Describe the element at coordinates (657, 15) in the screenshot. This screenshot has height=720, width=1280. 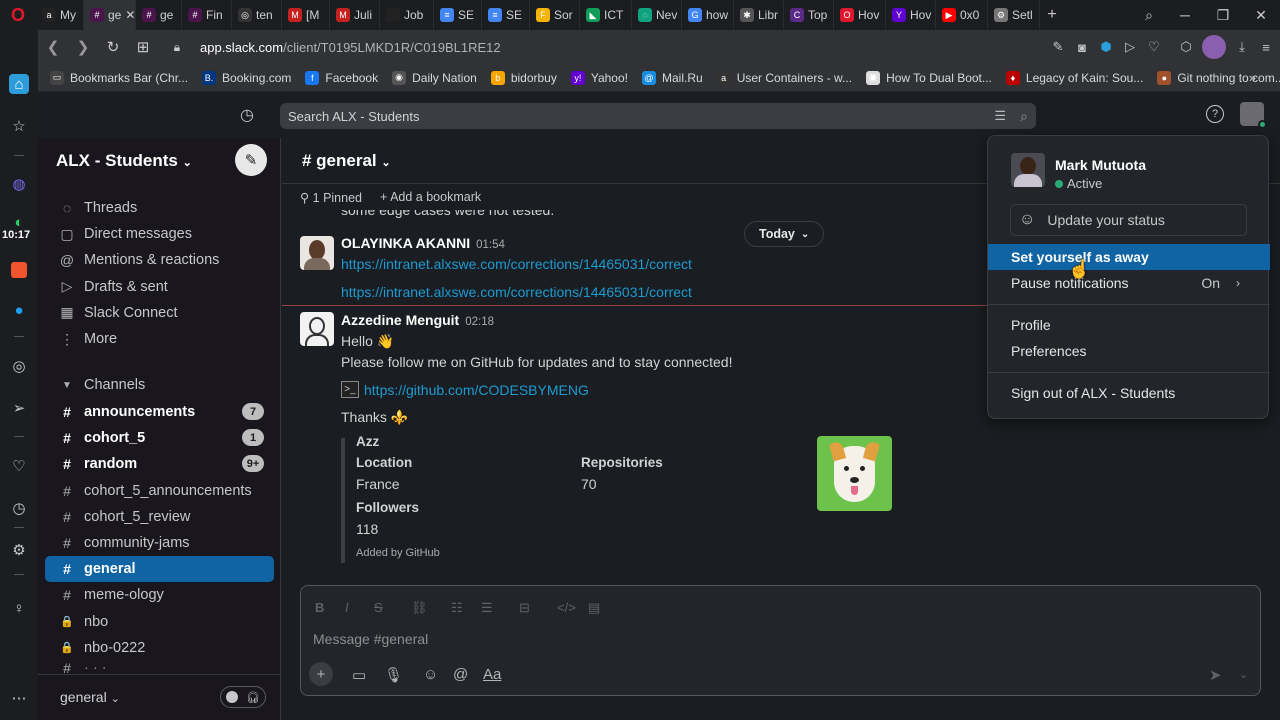
I see `browser-tab: ◌ Nev` at that location.